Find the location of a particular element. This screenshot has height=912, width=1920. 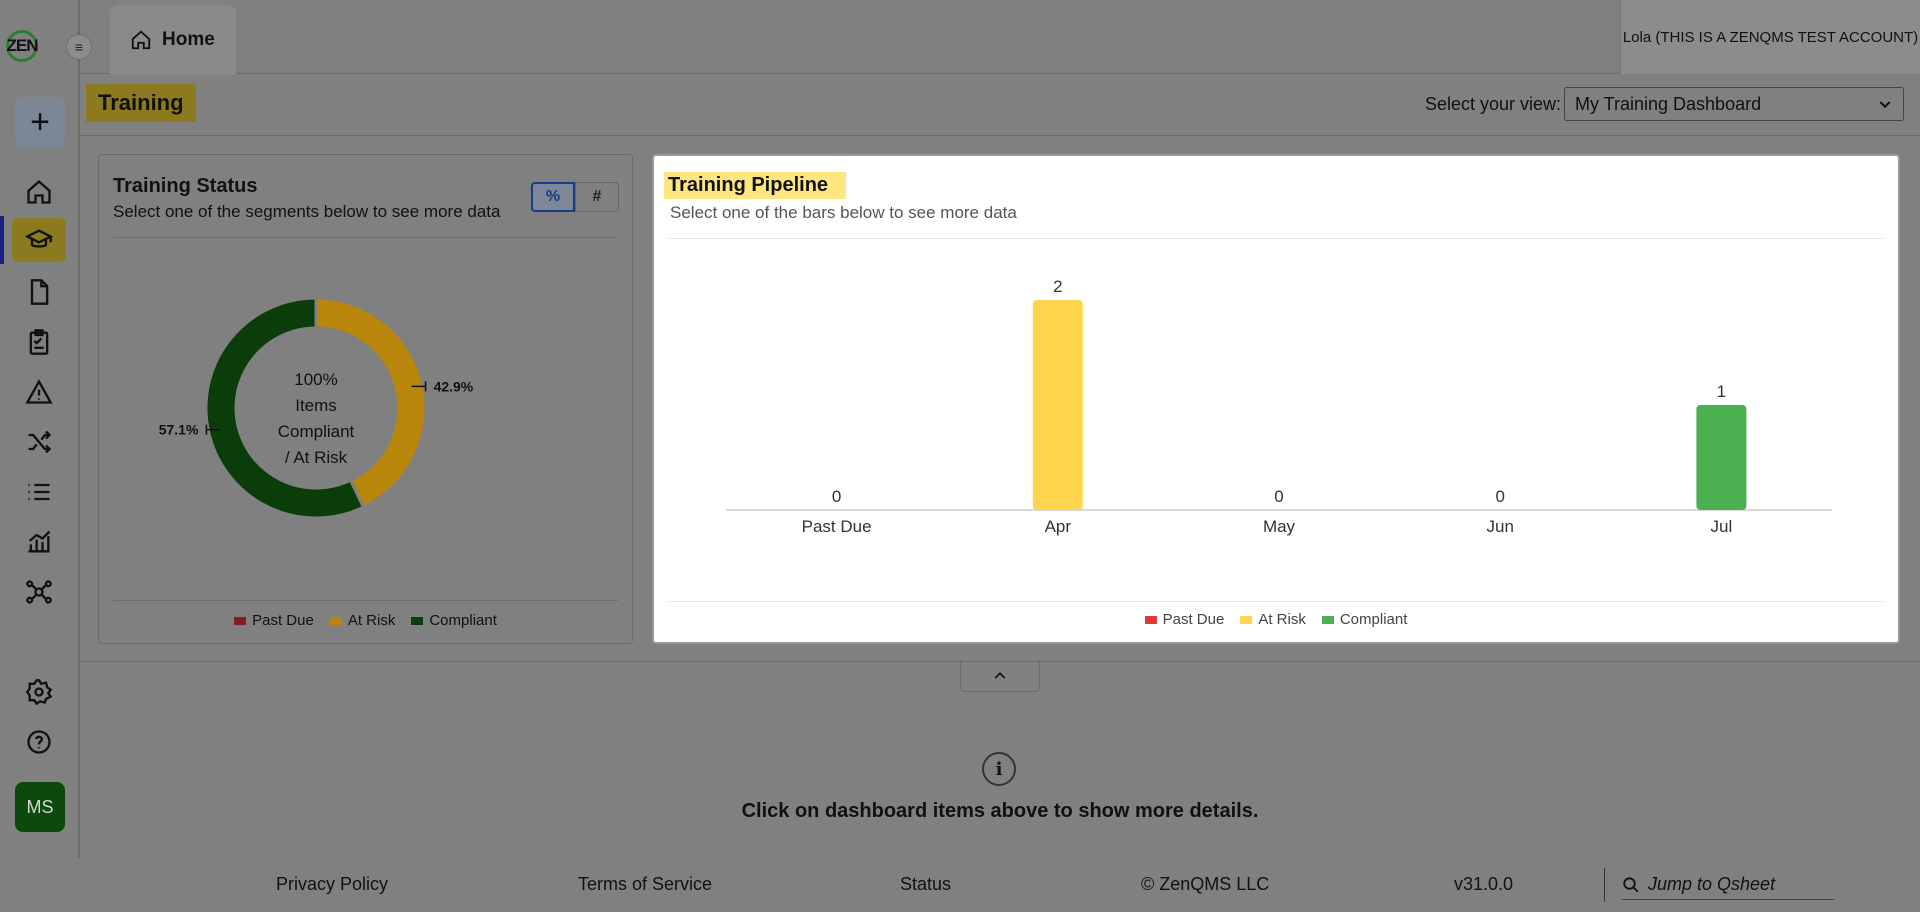

sidebar-item-issues is located at coordinates (39, 392).